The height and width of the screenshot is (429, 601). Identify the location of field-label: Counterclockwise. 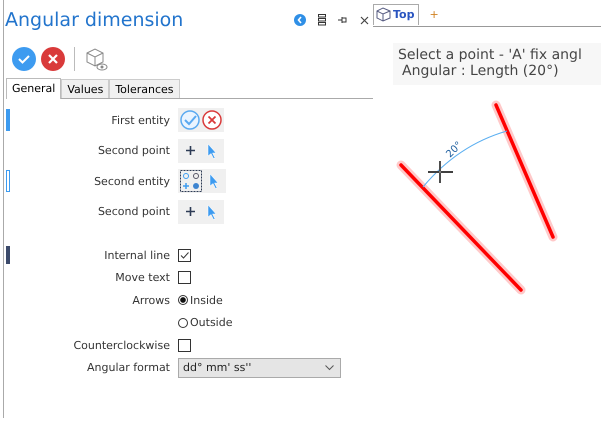
(121, 345).